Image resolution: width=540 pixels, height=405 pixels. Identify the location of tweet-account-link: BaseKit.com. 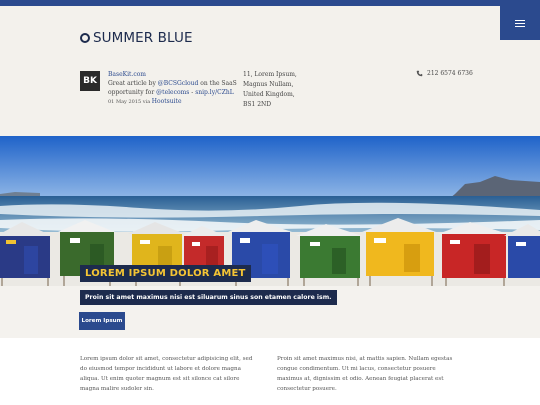
(127, 74).